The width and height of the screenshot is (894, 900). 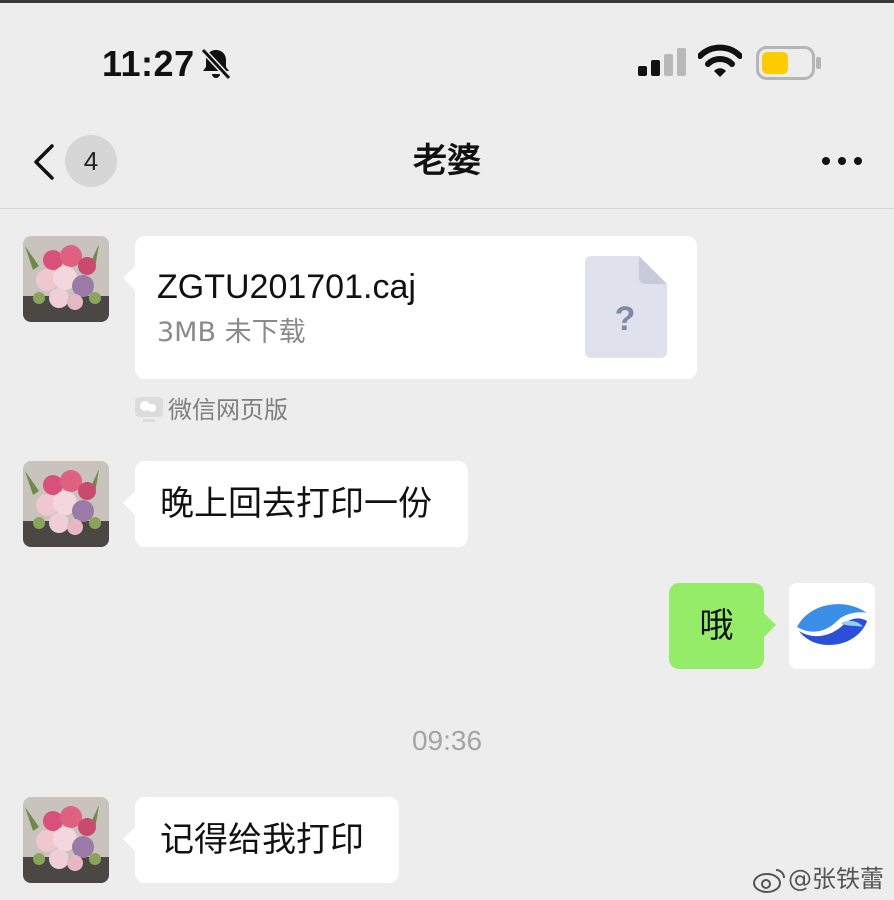 I want to click on text-message-bubble: 记得给我打印, so click(x=261, y=840).